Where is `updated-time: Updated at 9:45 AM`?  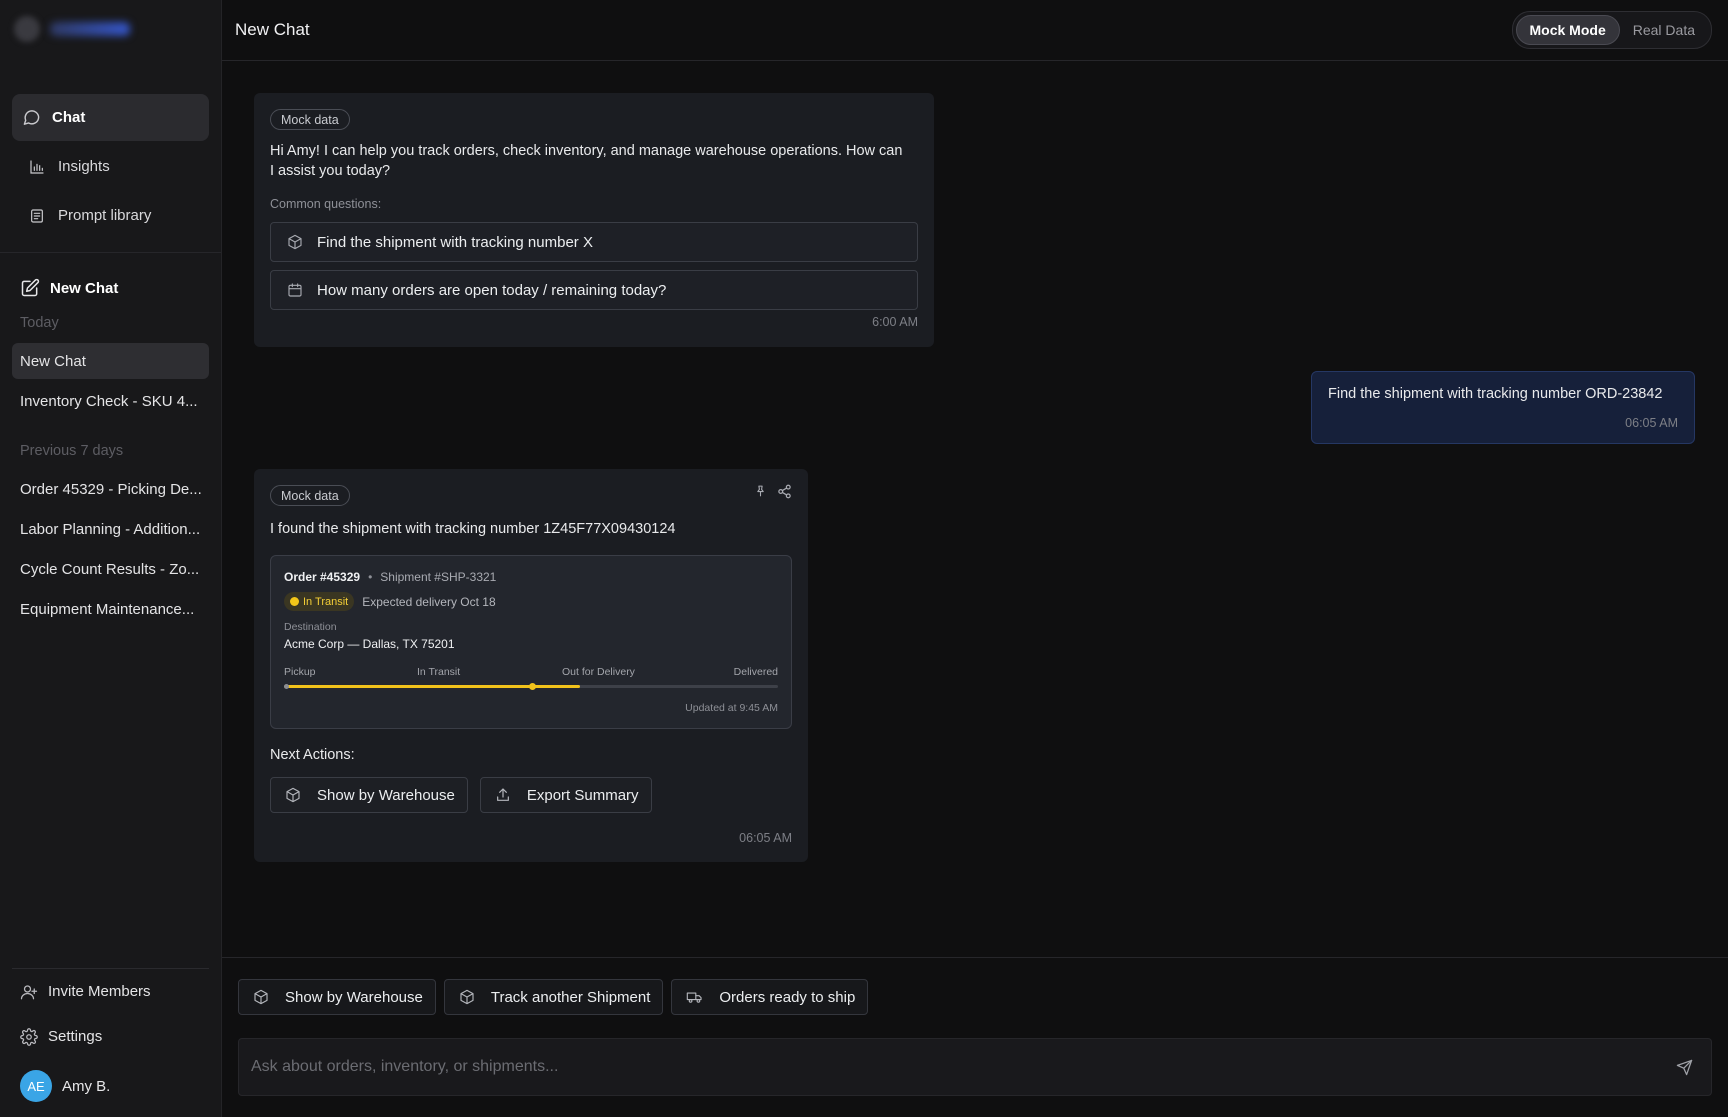
updated-time: Updated at 9:45 AM is located at coordinates (731, 708).